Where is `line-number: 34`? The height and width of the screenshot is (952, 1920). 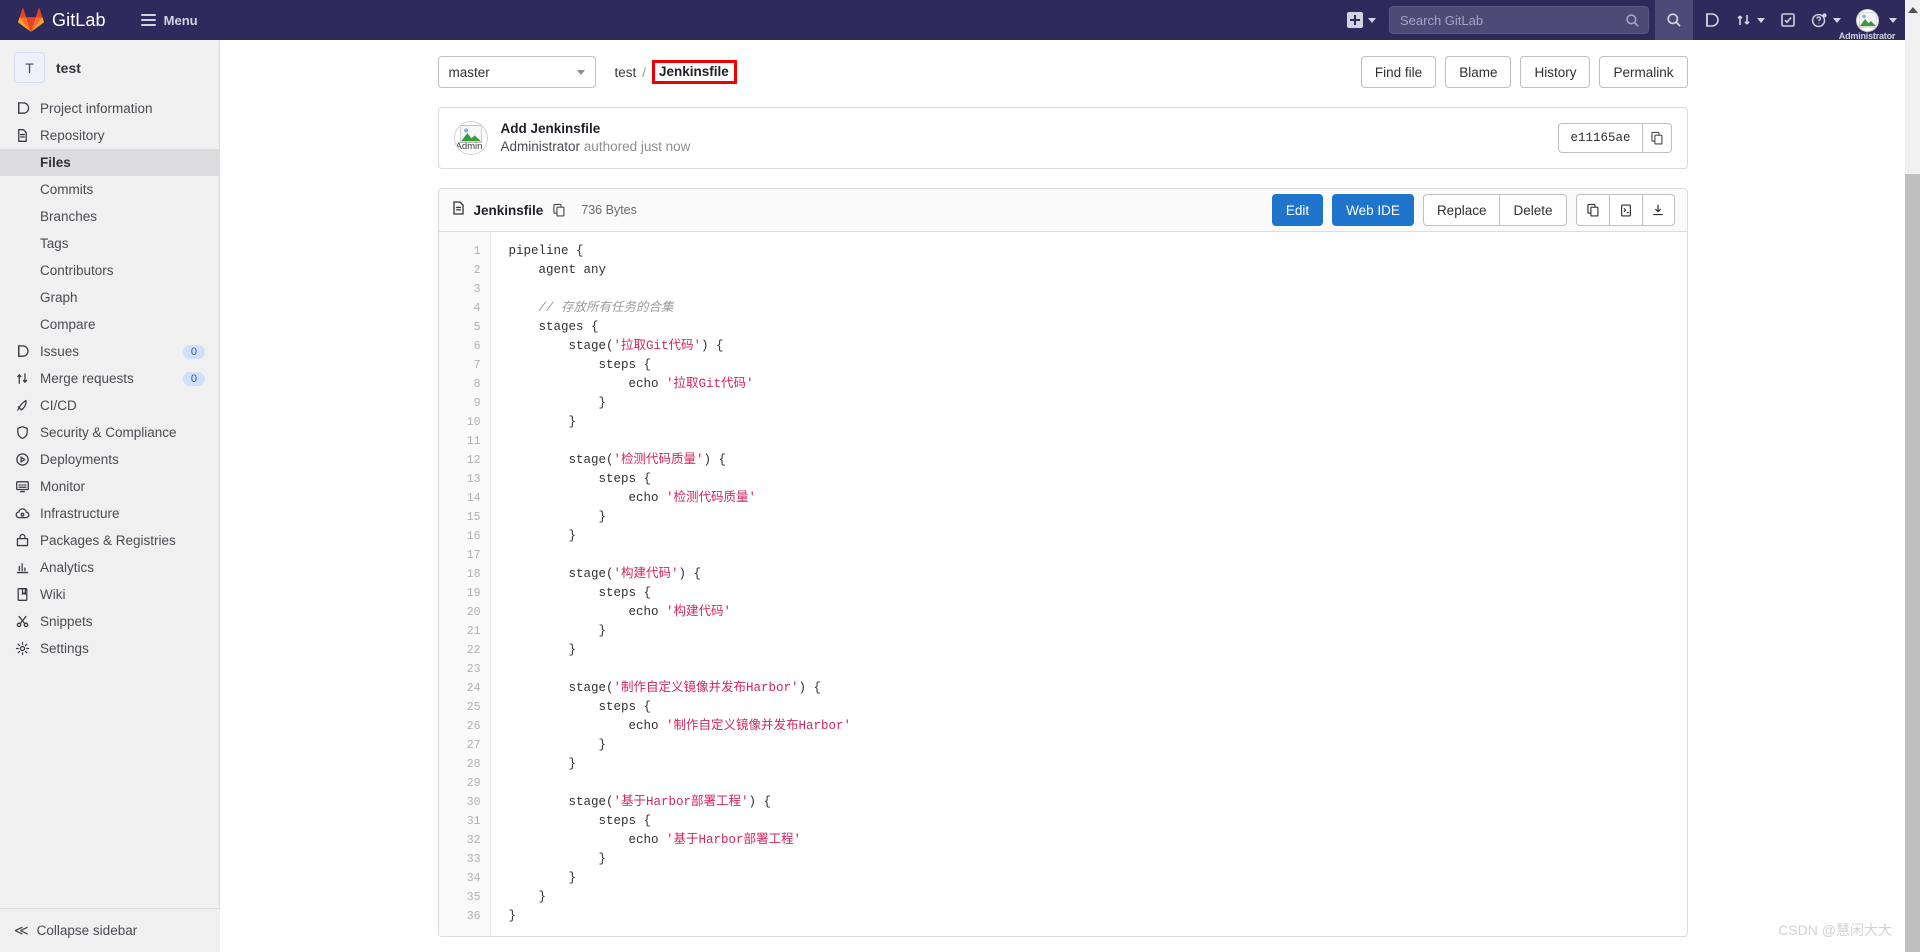 line-number: 34 is located at coordinates (464, 878).